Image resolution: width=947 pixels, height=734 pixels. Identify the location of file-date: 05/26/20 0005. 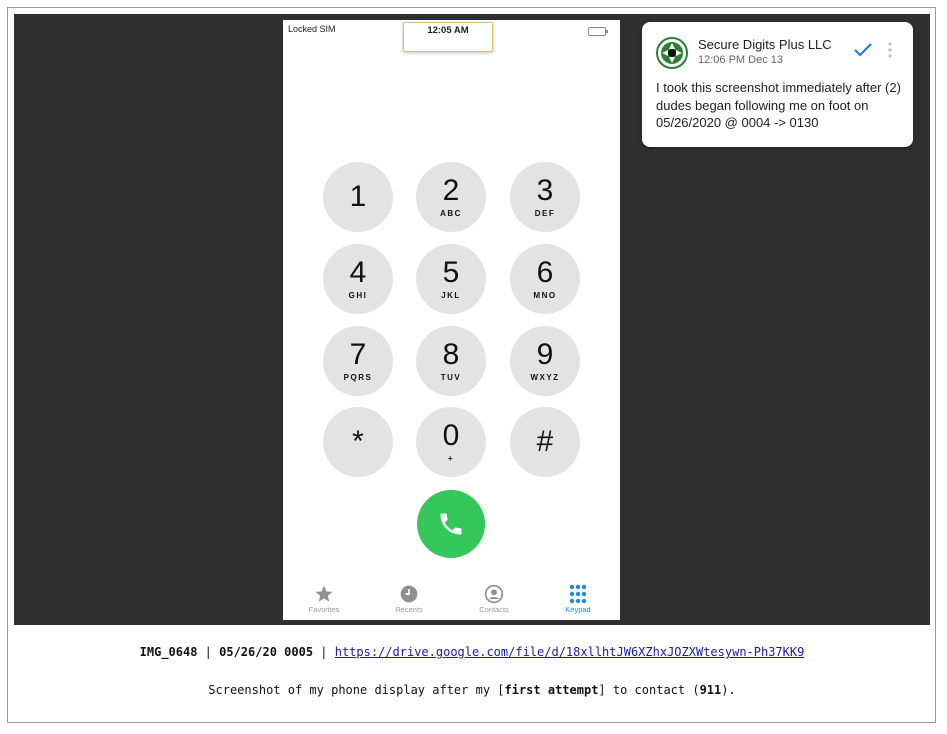
(266, 652).